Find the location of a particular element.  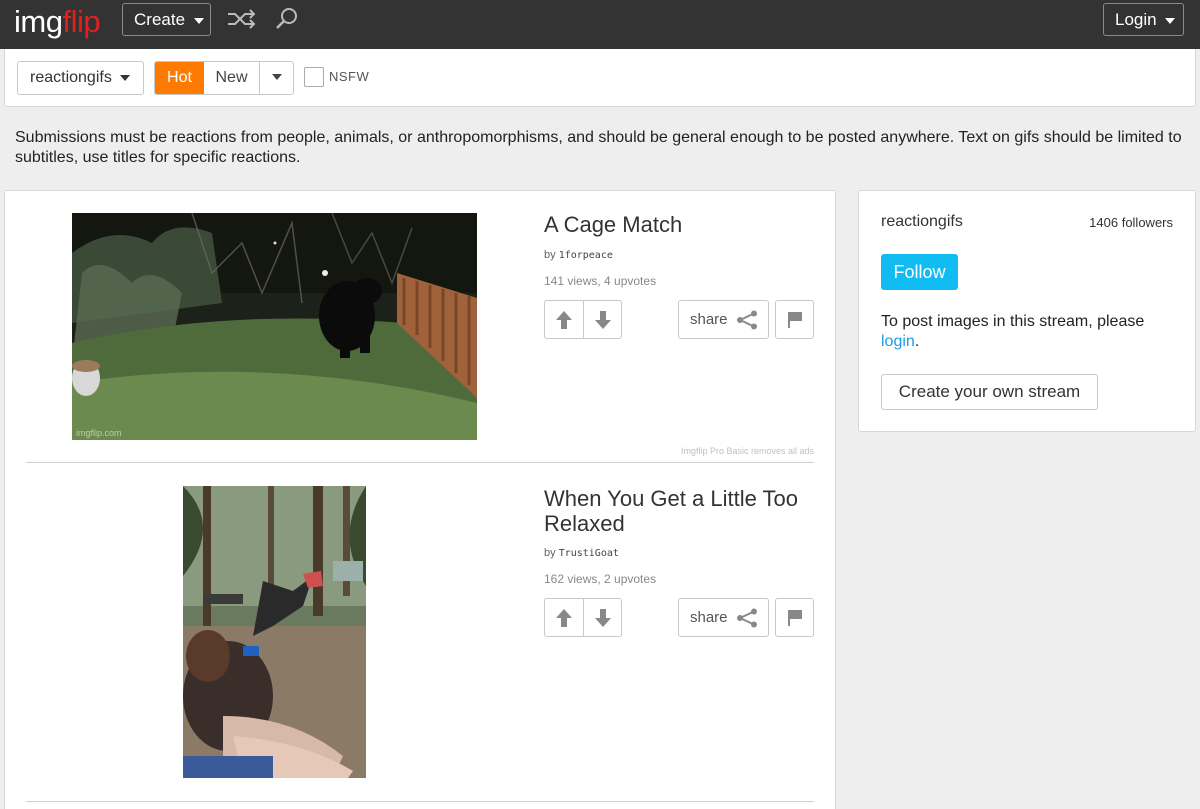

shuffle-icon is located at coordinates (242, 19).